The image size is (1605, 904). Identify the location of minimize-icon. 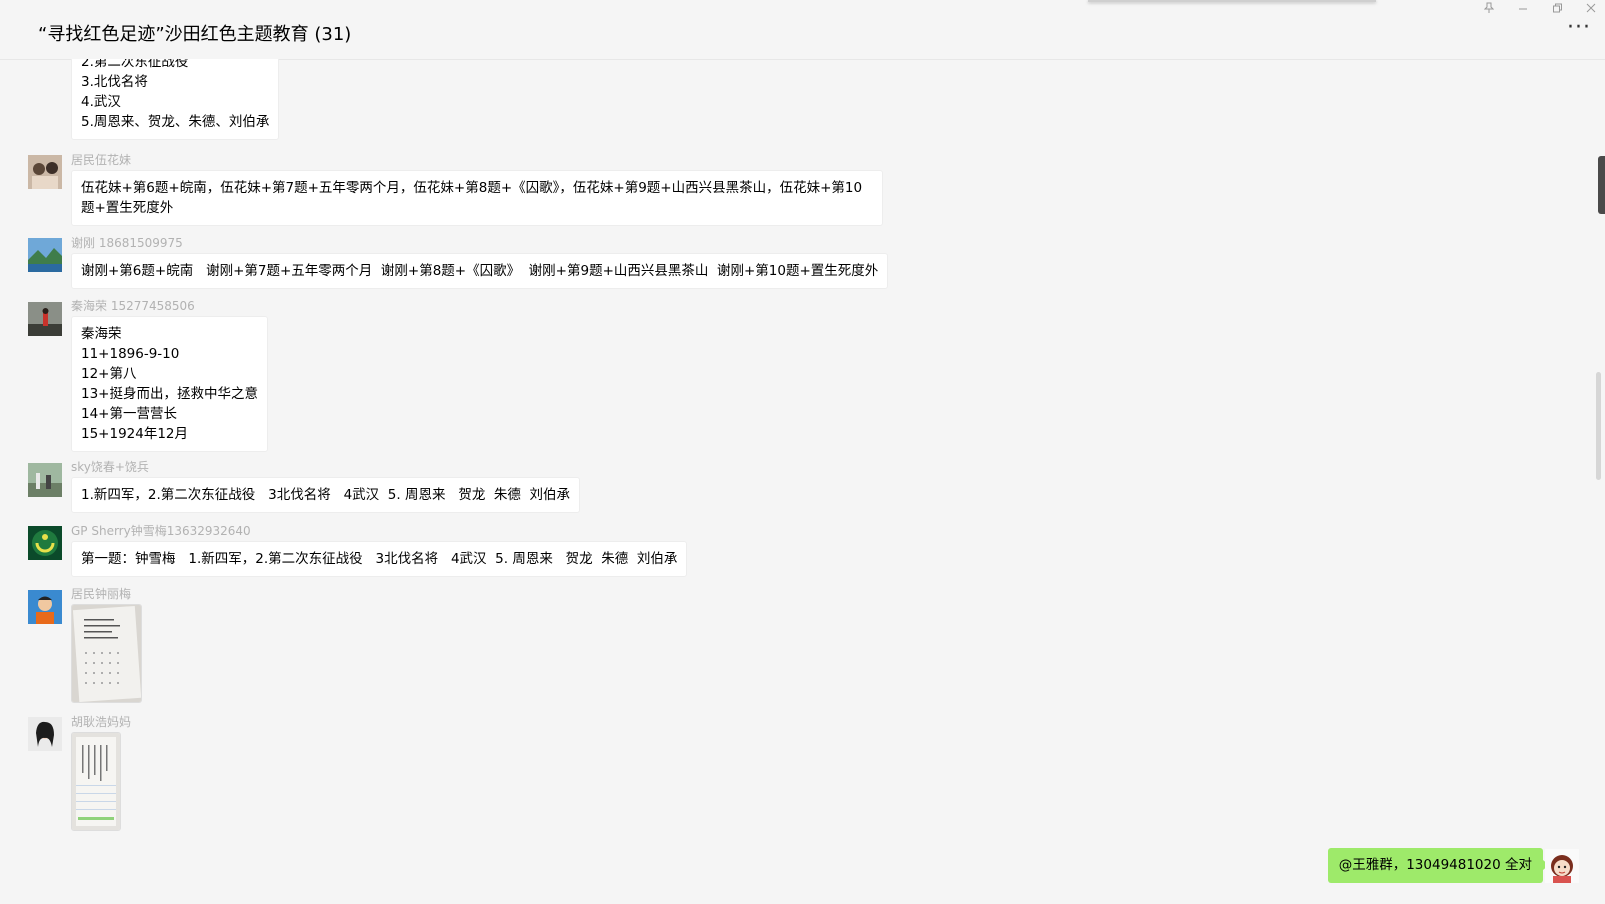
(1523, 9).